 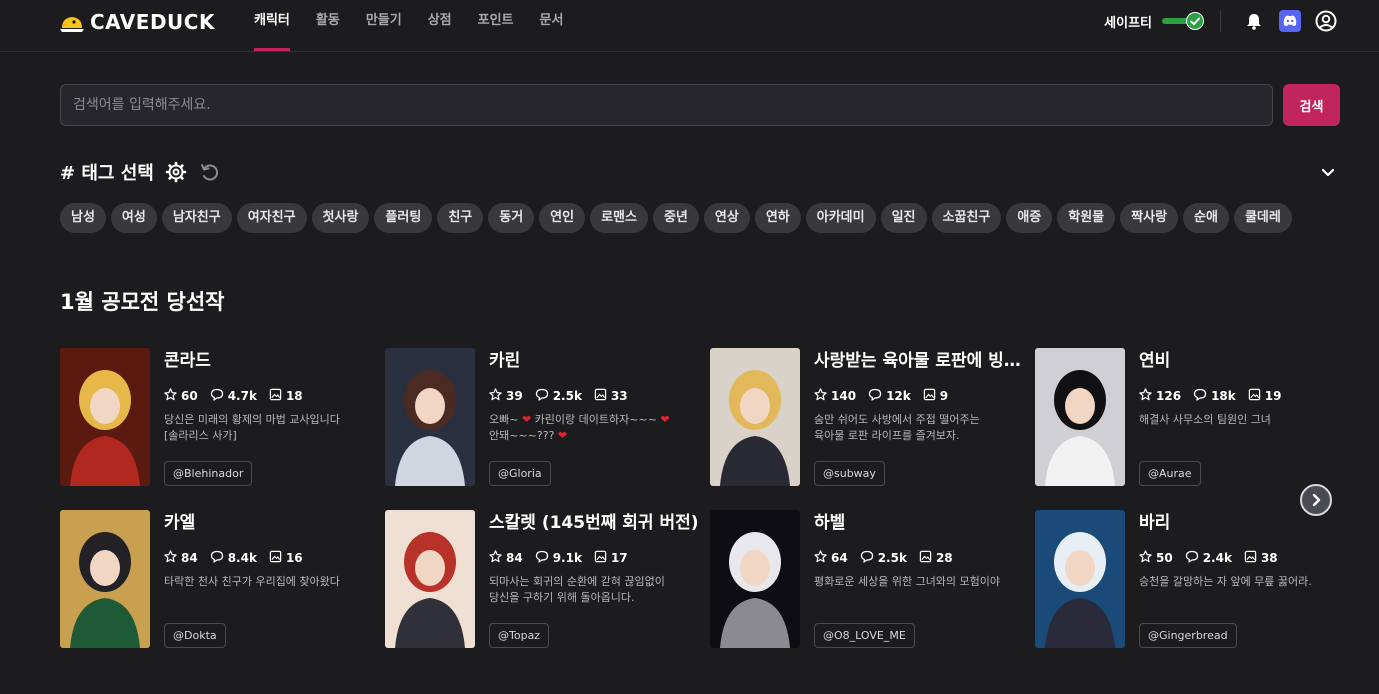 What do you see at coordinates (496, 26) in the screenshot?
I see `menu-item-points: 포인트` at bounding box center [496, 26].